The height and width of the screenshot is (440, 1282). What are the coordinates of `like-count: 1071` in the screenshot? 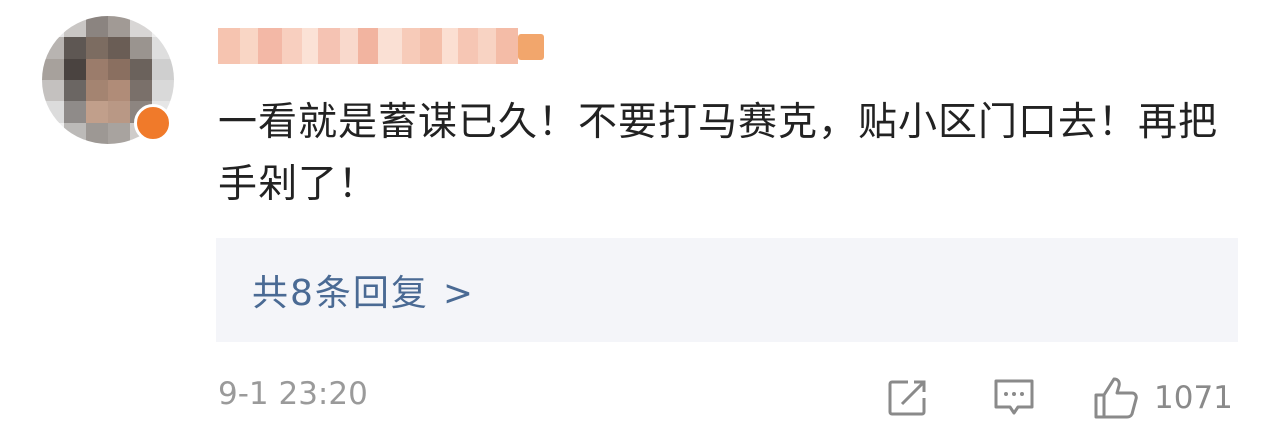 It's located at (1193, 398).